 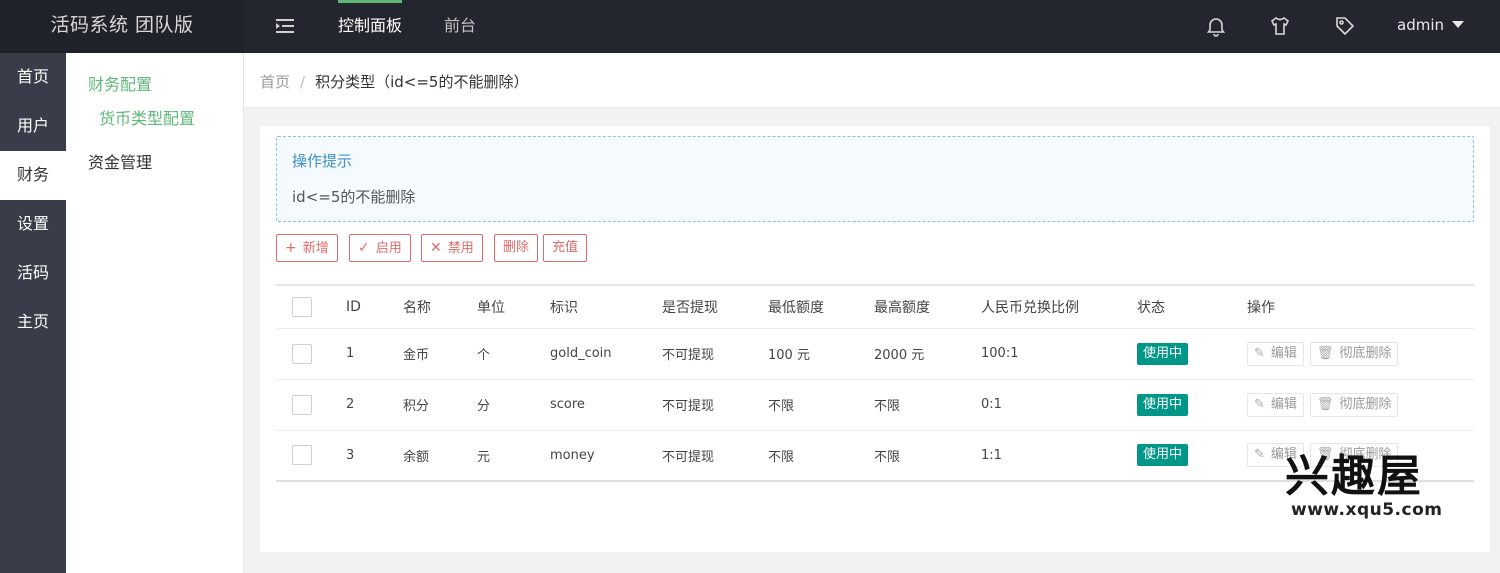 What do you see at coordinates (424, 404) in the screenshot?
I see `cell-name: 积分` at bounding box center [424, 404].